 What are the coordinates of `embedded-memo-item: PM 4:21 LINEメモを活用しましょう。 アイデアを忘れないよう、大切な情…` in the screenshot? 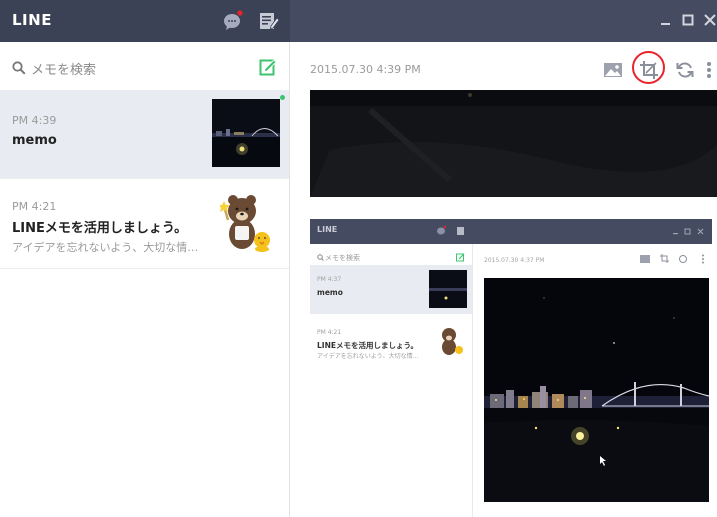 It's located at (391, 339).